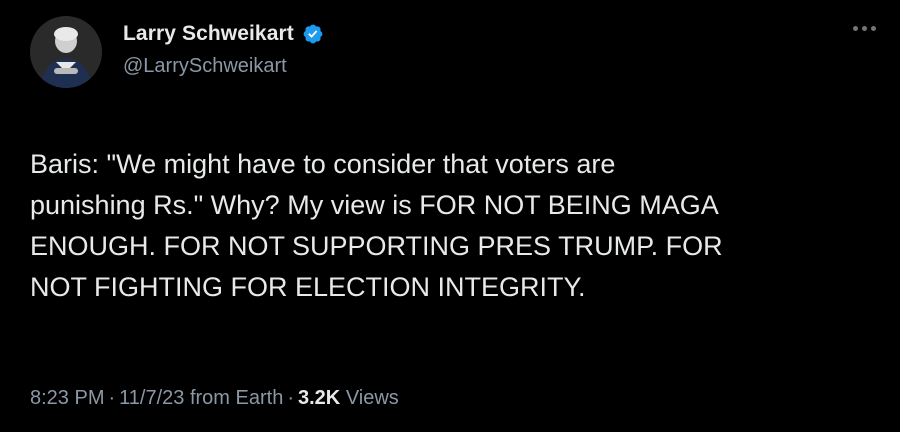 The width and height of the screenshot is (900, 432). I want to click on author-name-row: Larry Schweikart, so click(223, 34).